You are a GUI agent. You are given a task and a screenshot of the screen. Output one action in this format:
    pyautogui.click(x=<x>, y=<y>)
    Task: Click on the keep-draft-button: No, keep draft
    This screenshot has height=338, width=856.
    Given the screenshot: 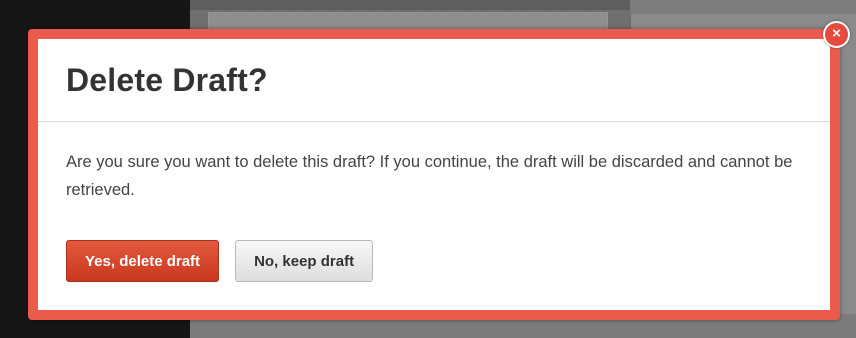 What is the action you would take?
    pyautogui.click(x=304, y=261)
    